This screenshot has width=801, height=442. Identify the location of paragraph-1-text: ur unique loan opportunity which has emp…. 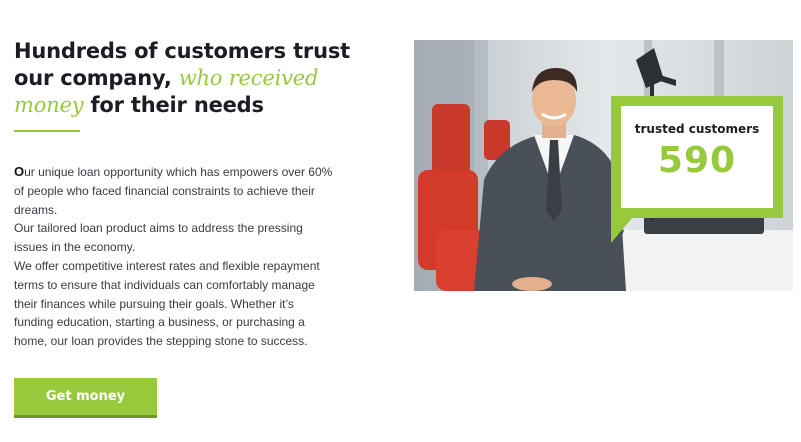
(173, 191).